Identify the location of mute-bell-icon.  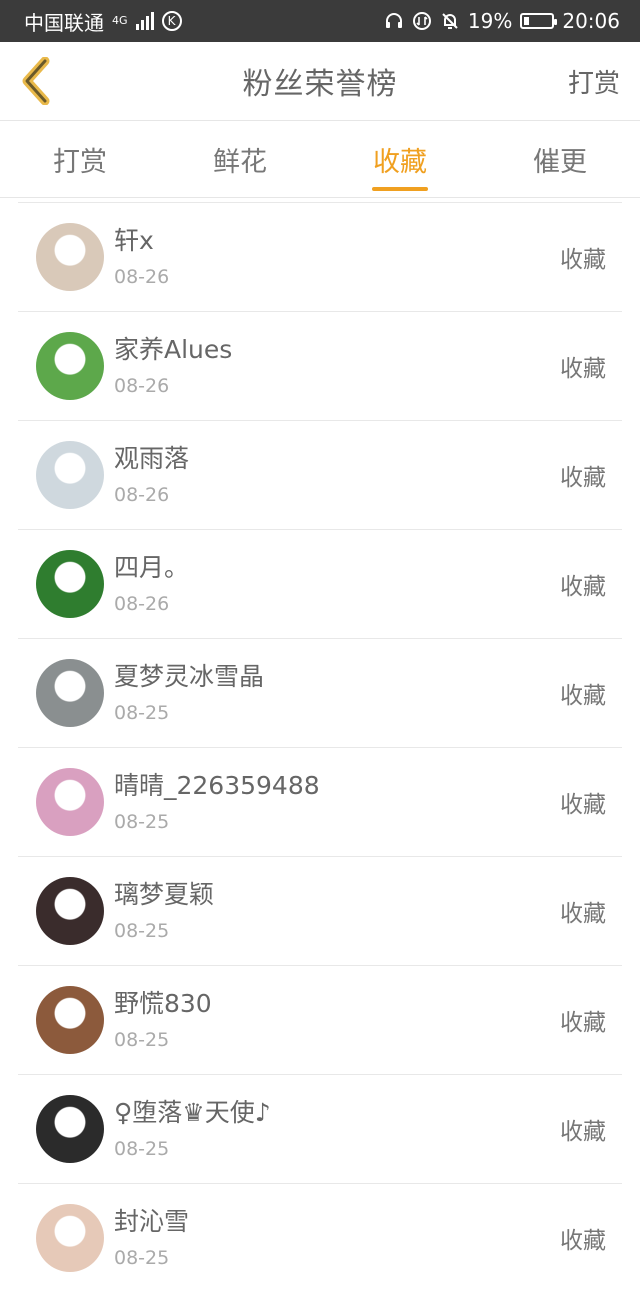
(450, 21).